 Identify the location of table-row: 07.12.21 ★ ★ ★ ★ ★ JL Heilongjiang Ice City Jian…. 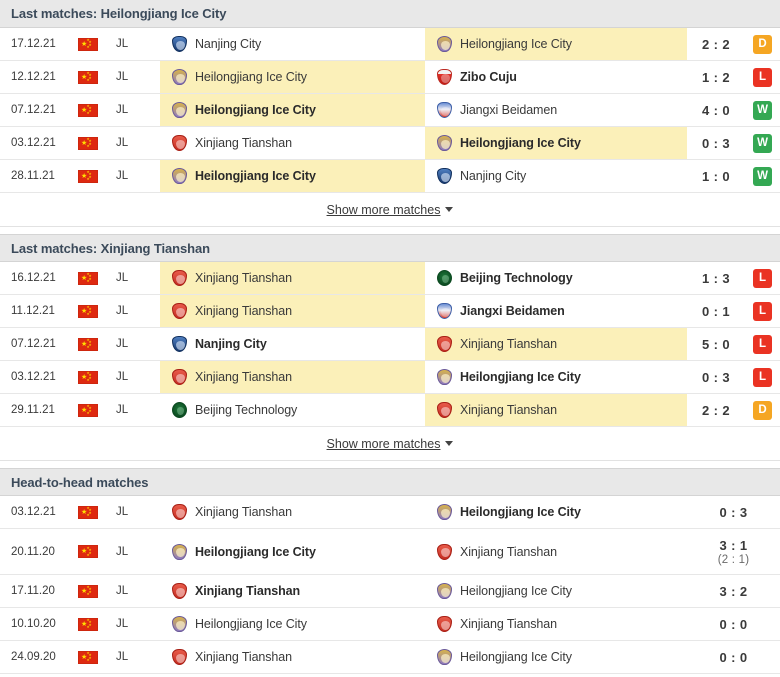
(390, 110).